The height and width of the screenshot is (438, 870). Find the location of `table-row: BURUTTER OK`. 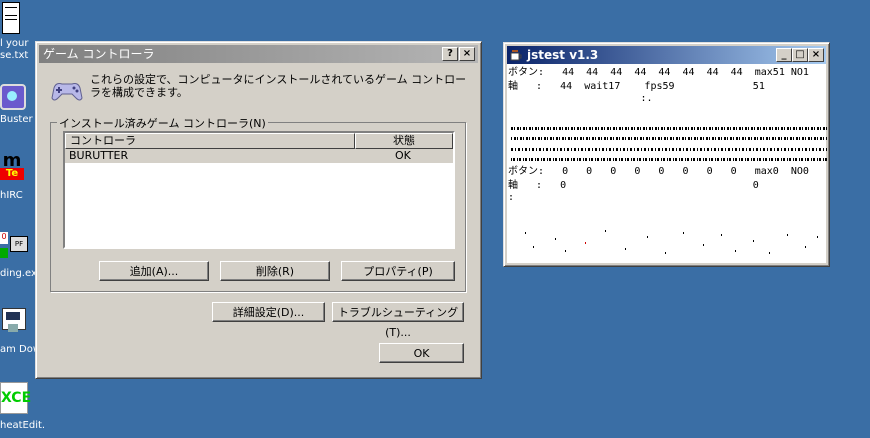

table-row: BURUTTER OK is located at coordinates (259, 156).